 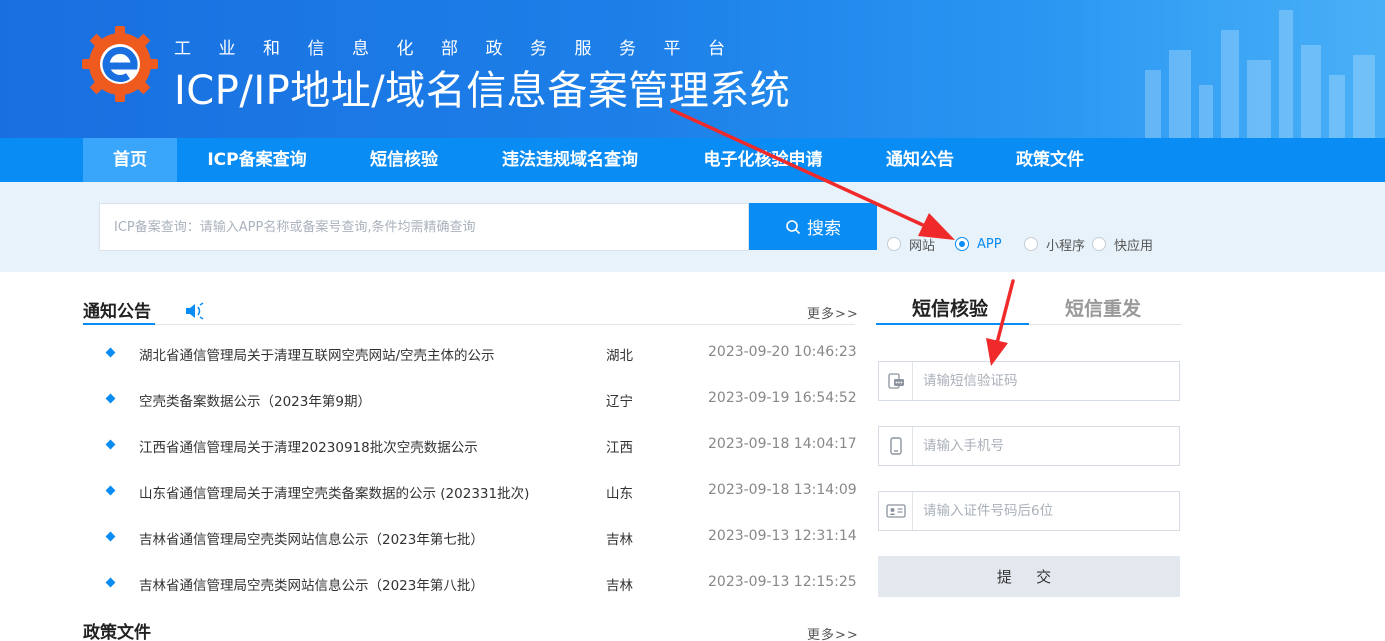 What do you see at coordinates (308, 446) in the screenshot?
I see `notice-title: 江西省通信管理局关于清理20230918批次空壳数据公示` at bounding box center [308, 446].